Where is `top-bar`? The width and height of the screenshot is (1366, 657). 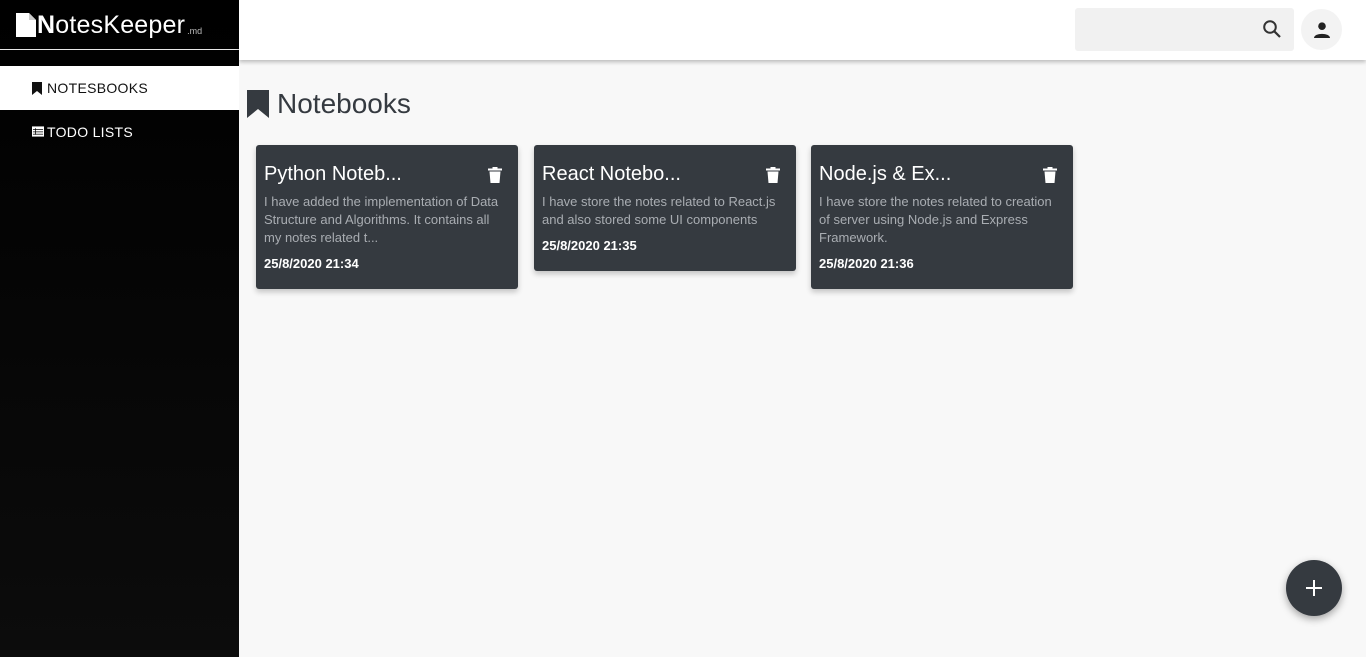
top-bar is located at coordinates (802, 30).